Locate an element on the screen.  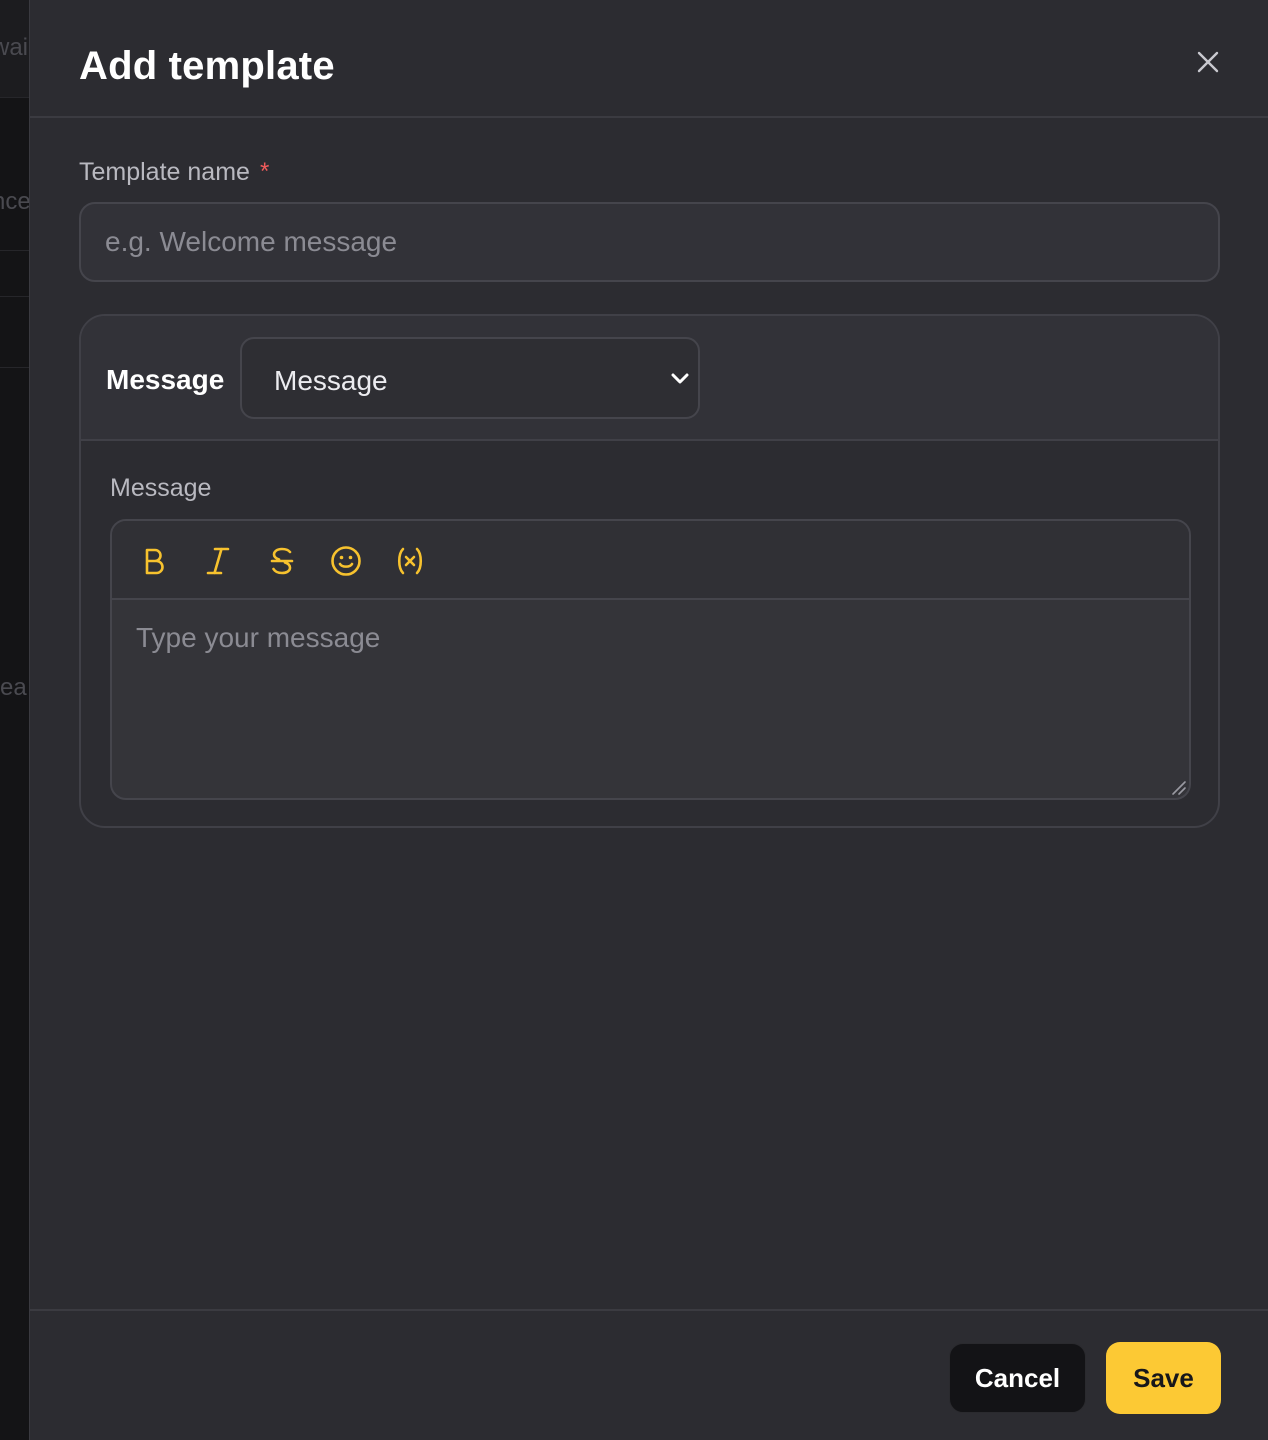
message-type-select: Message is located at coordinates (470, 378).